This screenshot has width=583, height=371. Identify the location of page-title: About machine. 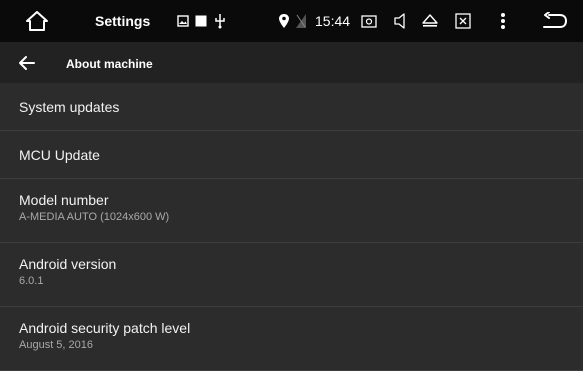
(109, 64).